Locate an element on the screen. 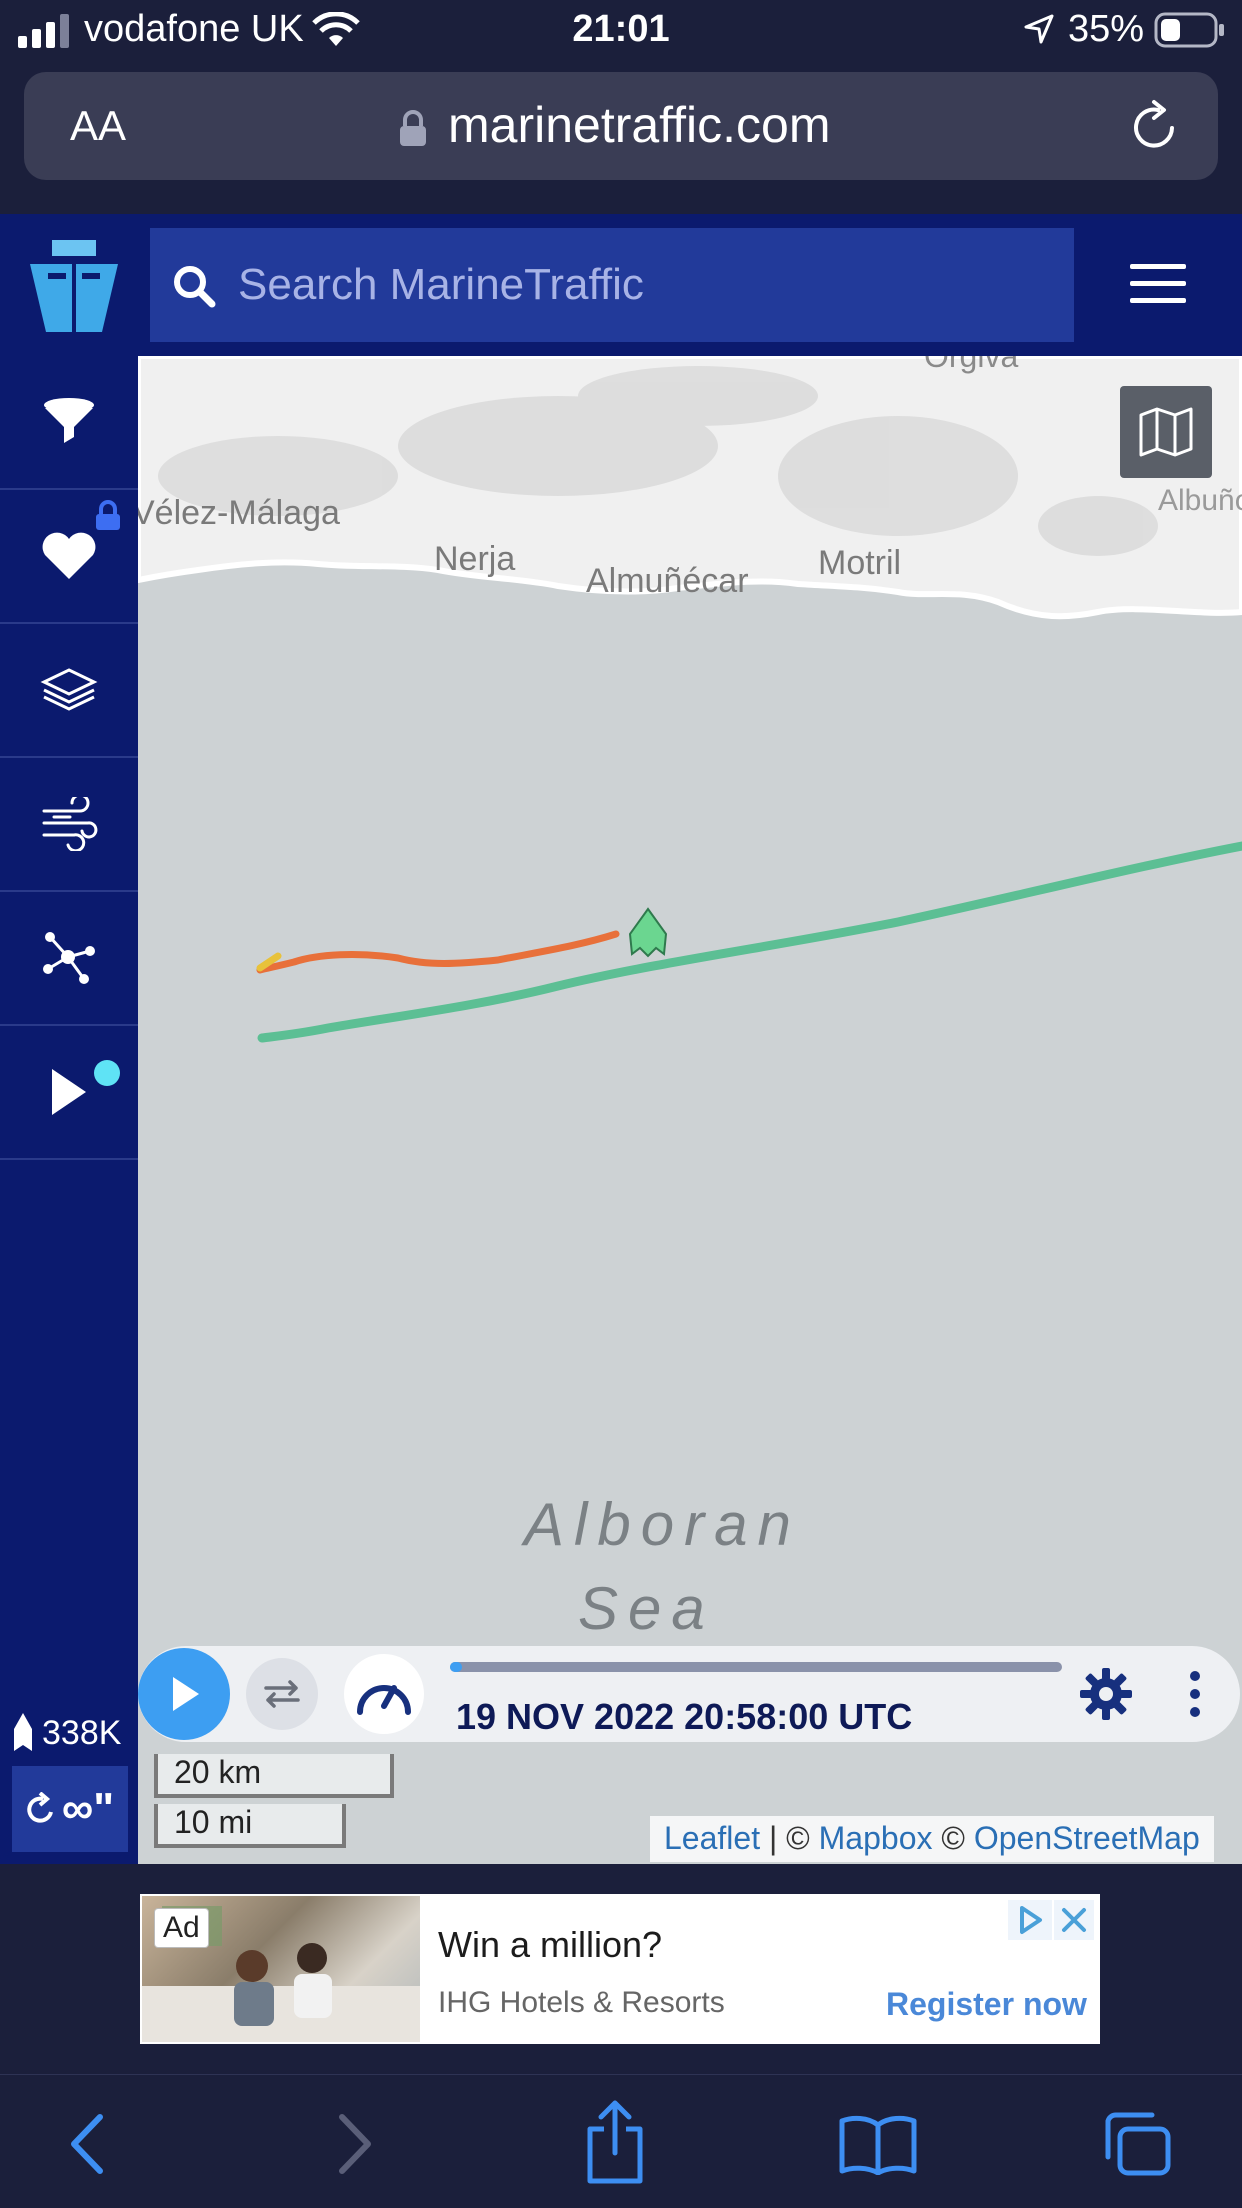 This screenshot has height=2208, width=1242. address-bar: AA marinetraffic.com is located at coordinates (621, 126).